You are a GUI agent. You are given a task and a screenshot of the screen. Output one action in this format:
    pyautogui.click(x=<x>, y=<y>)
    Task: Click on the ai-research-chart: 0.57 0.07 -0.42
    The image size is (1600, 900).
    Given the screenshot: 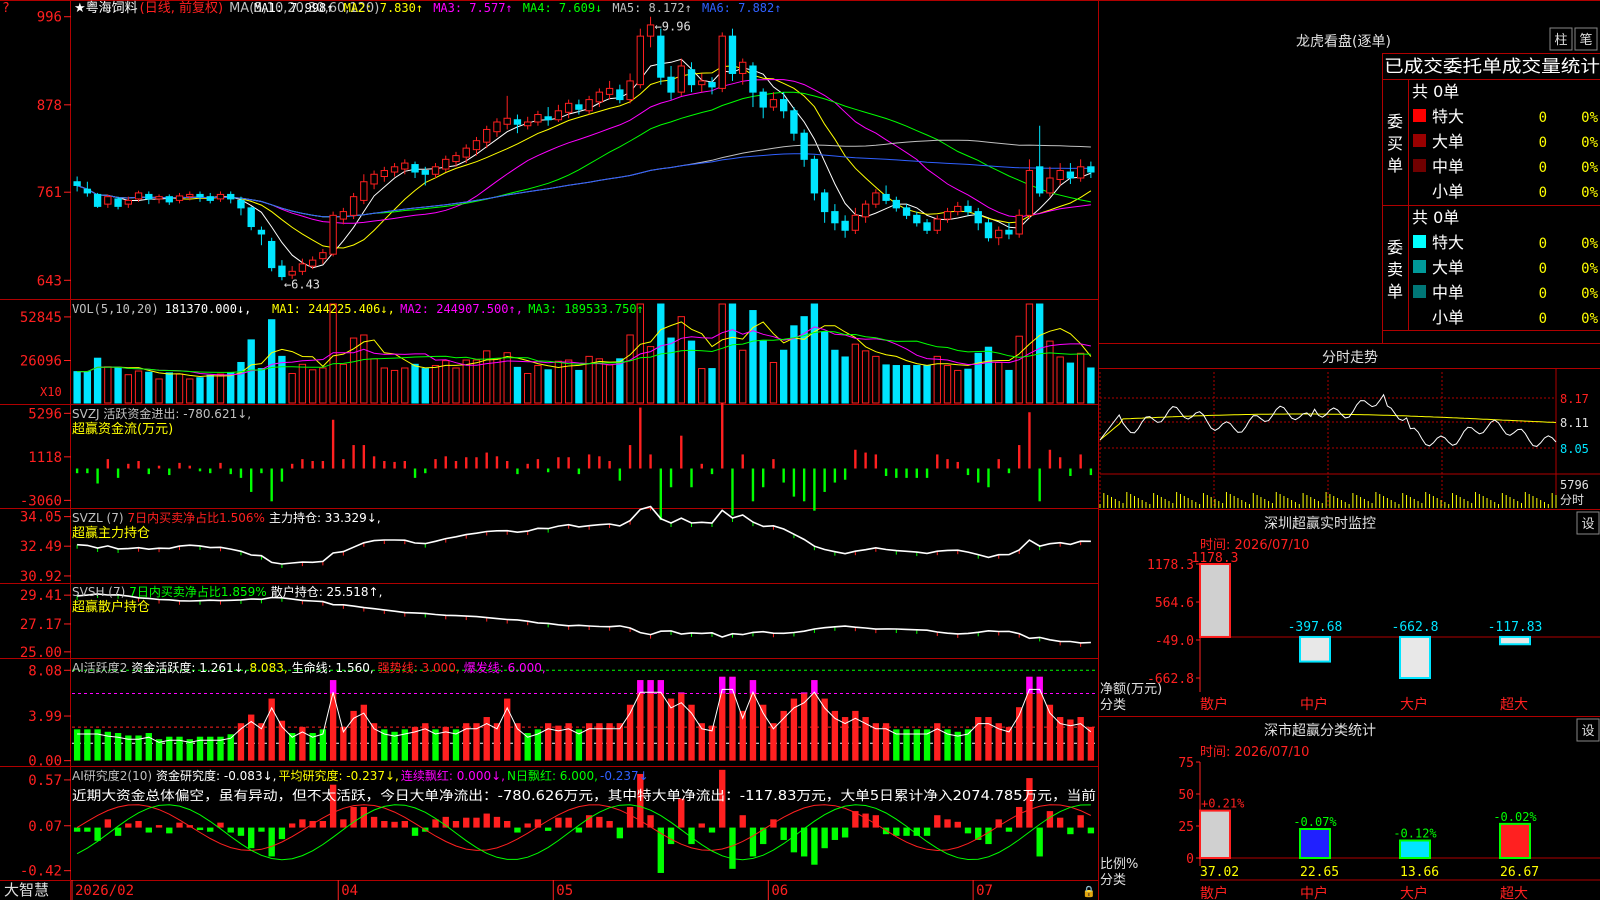 What is the action you would take?
    pyautogui.click(x=557, y=824)
    